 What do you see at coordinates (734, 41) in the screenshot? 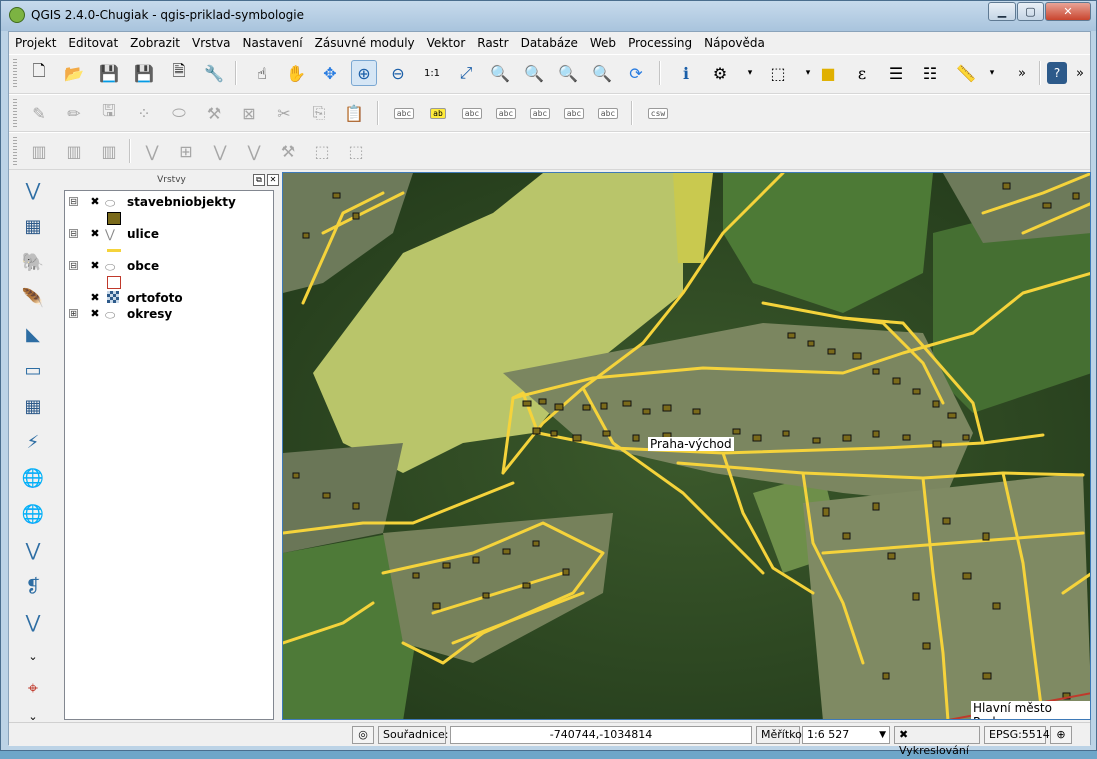
I see `menu-napoveda: Nápověda` at bounding box center [734, 41].